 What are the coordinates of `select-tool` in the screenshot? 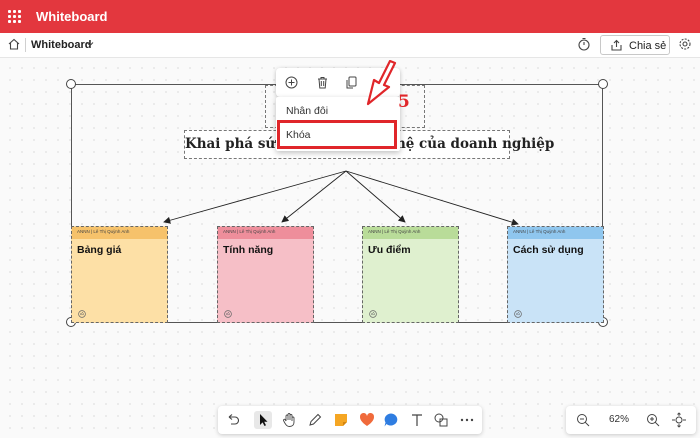 It's located at (263, 420).